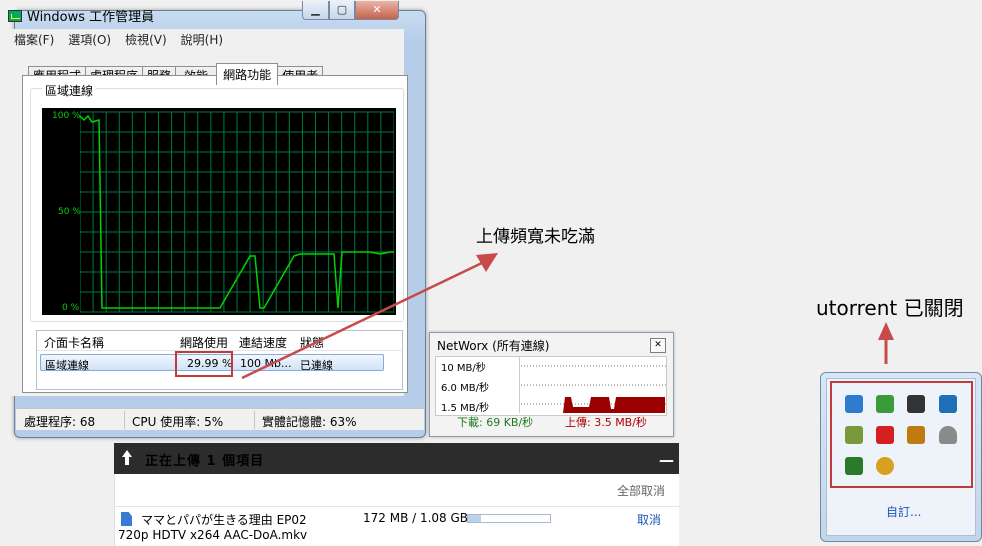  What do you see at coordinates (474, 518) in the screenshot?
I see `upload-progress-fill` at bounding box center [474, 518].